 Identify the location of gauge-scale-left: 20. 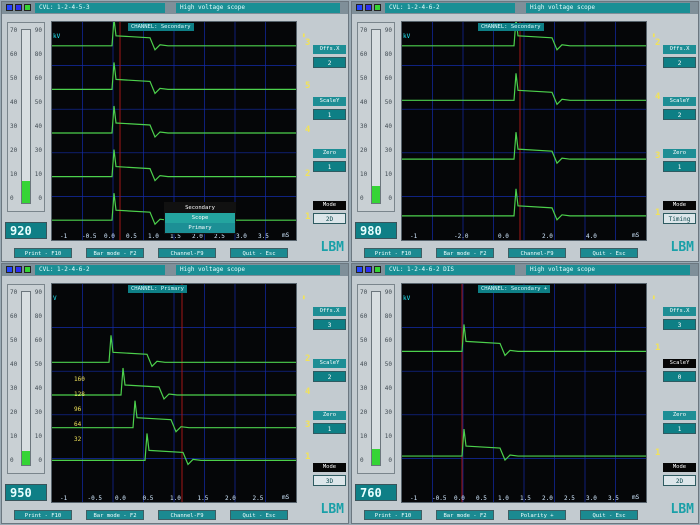
(364, 412).